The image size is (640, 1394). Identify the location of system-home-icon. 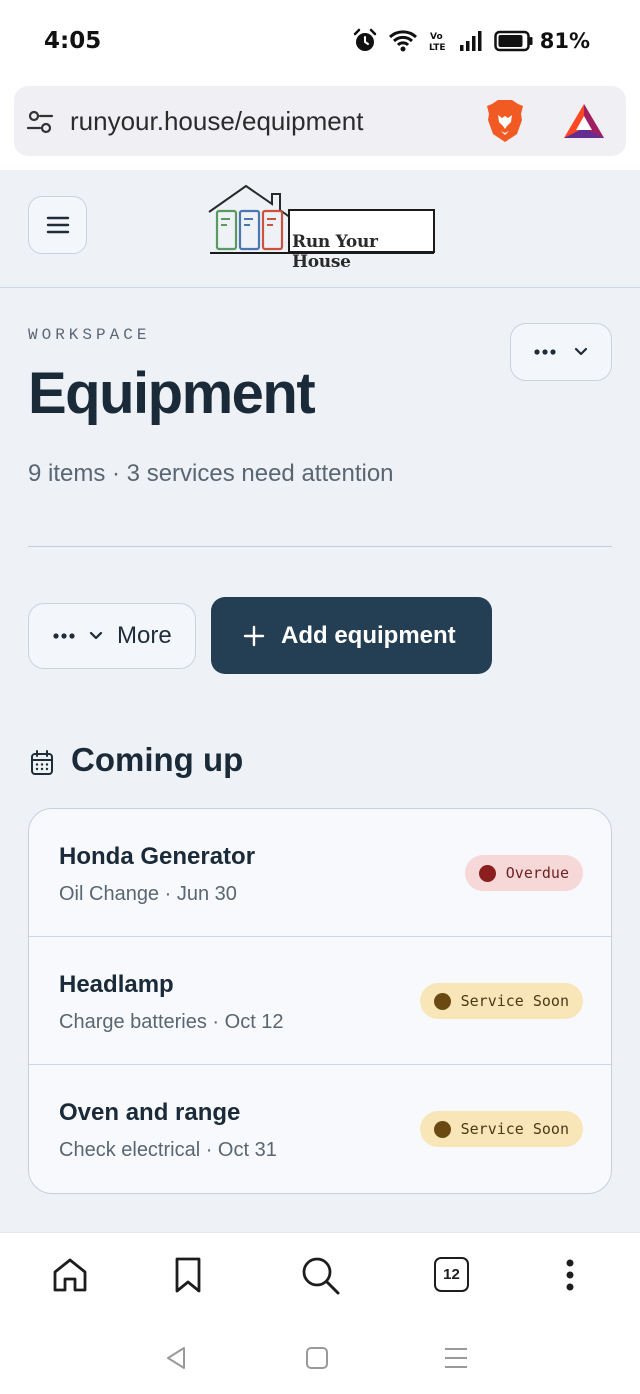
(317, 1358).